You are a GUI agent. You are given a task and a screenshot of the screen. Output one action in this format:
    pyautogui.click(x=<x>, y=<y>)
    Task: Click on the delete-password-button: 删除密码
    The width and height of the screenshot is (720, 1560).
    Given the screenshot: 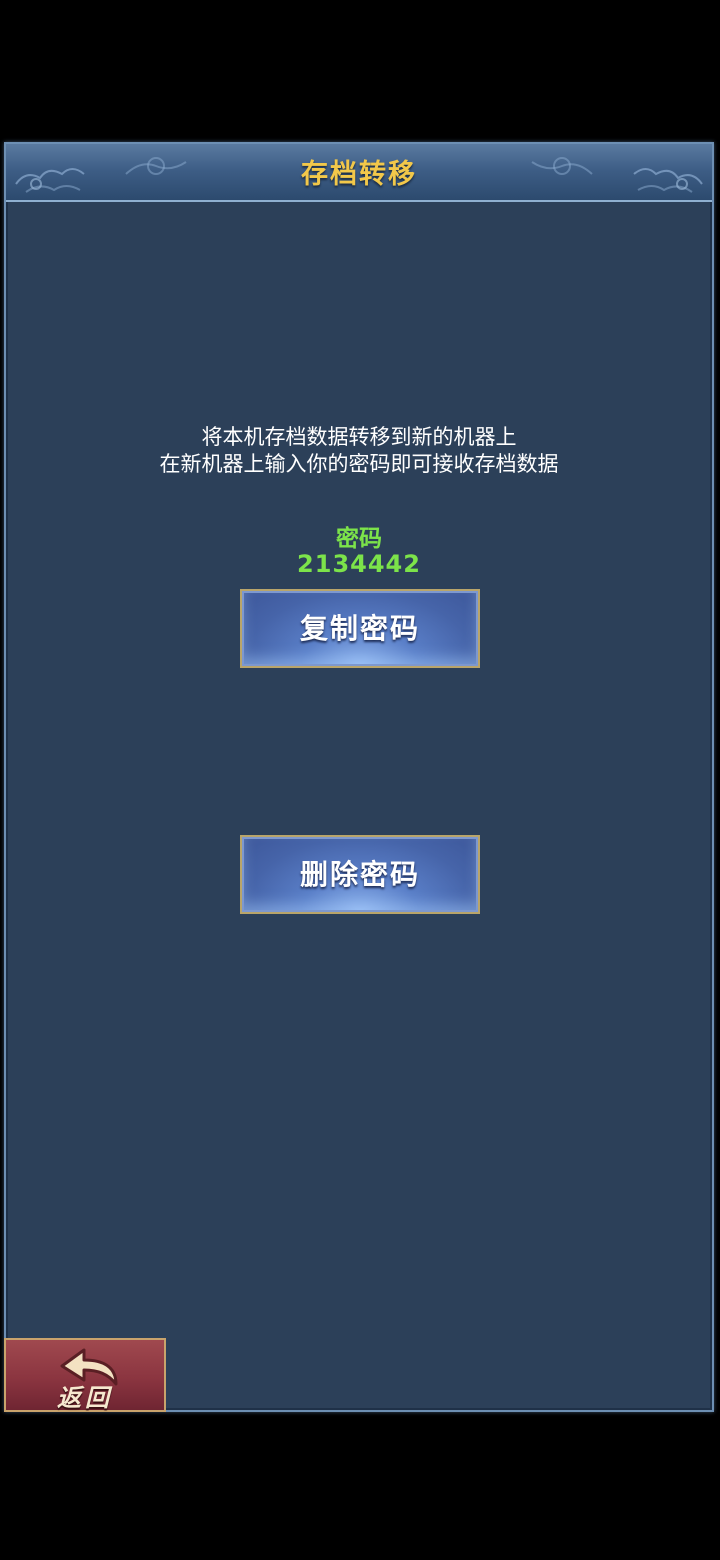 What is the action you would take?
    pyautogui.click(x=360, y=874)
    